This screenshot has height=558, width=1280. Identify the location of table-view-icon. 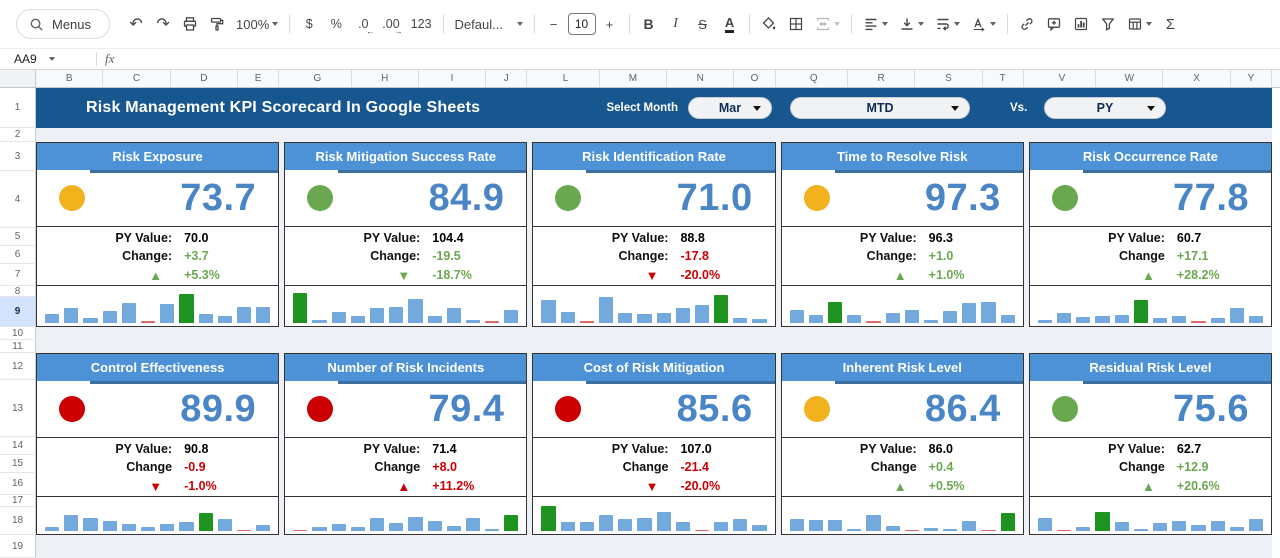
(1134, 24).